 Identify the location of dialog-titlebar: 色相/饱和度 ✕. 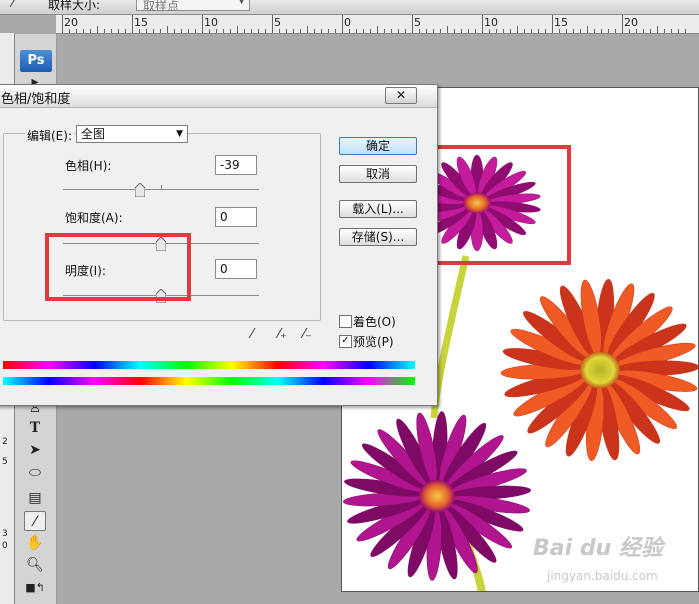
(218, 96).